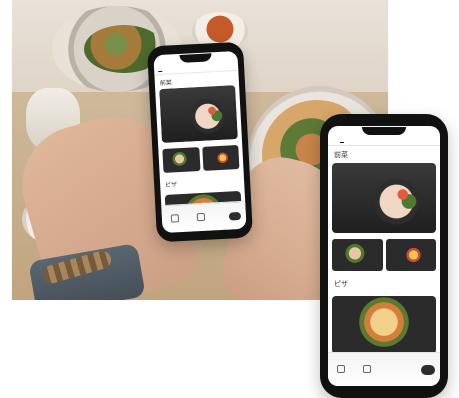 The image size is (459, 398). Describe the element at coordinates (341, 155) in the screenshot. I see `section-title: 前菜` at that location.